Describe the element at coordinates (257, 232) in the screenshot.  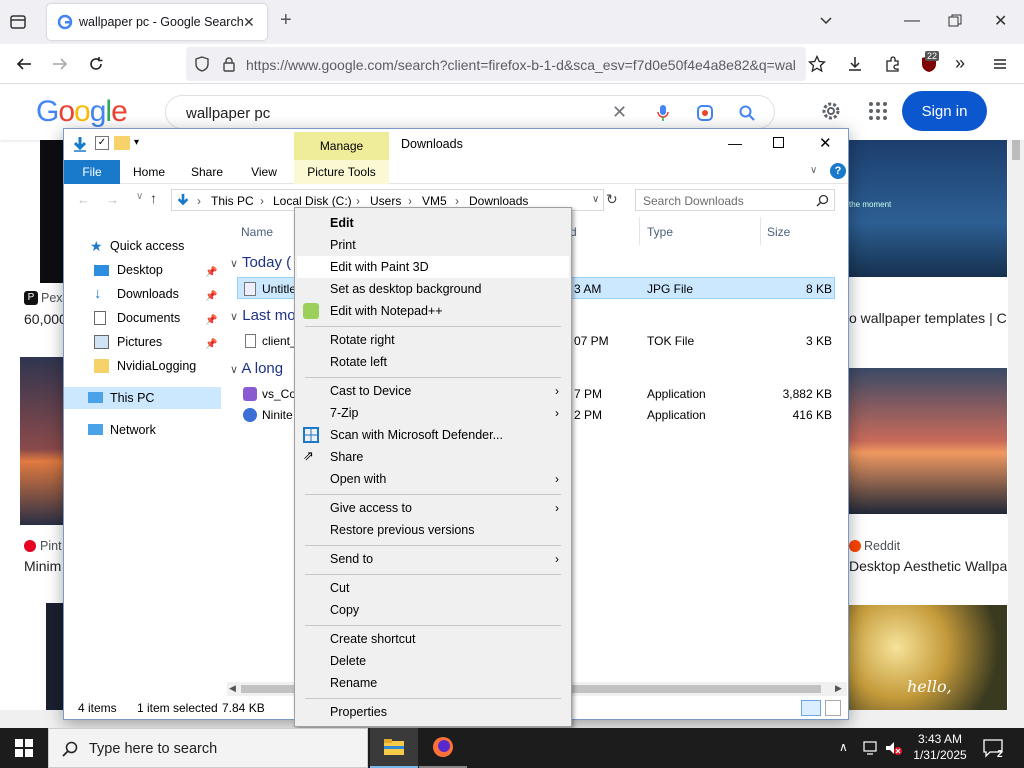
I see `column-header-name: Name` at that location.